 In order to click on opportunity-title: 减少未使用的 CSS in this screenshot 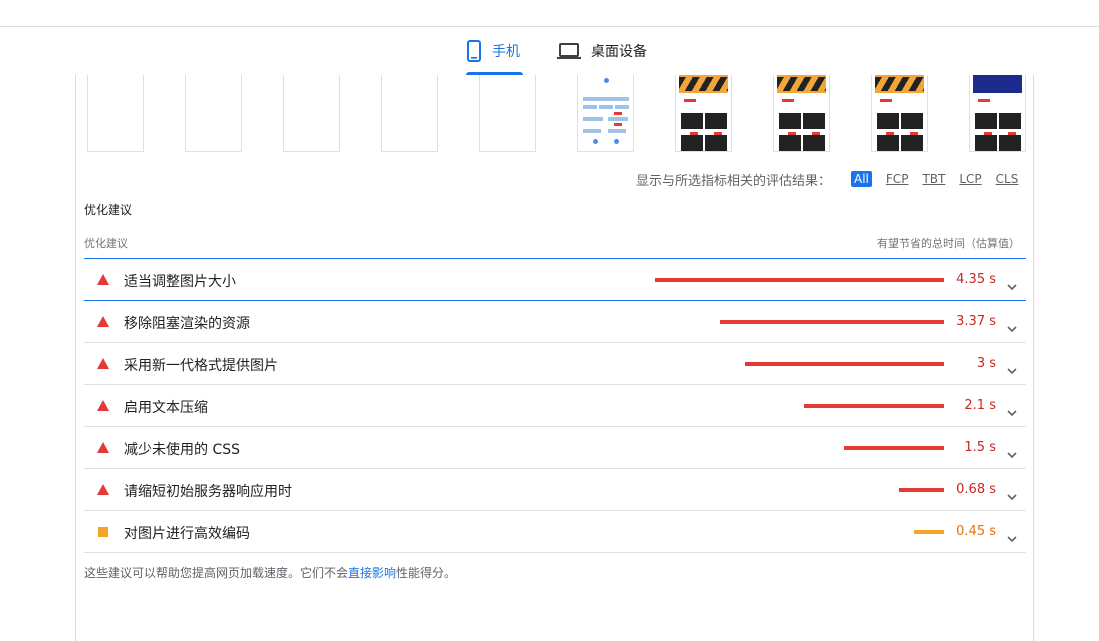, I will do `click(182, 450)`.